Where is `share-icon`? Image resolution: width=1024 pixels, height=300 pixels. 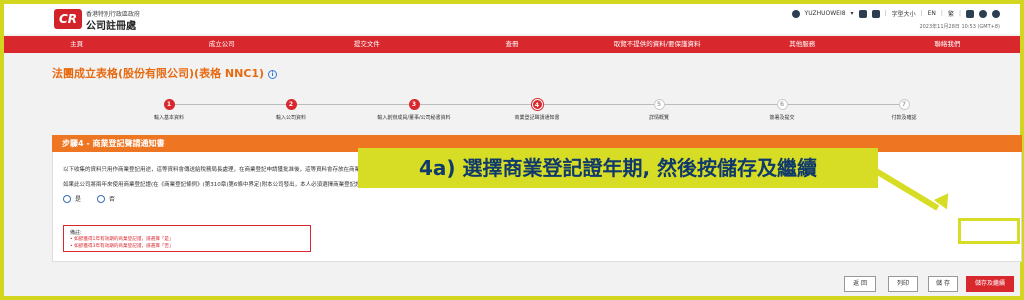
share-icon is located at coordinates (996, 13).